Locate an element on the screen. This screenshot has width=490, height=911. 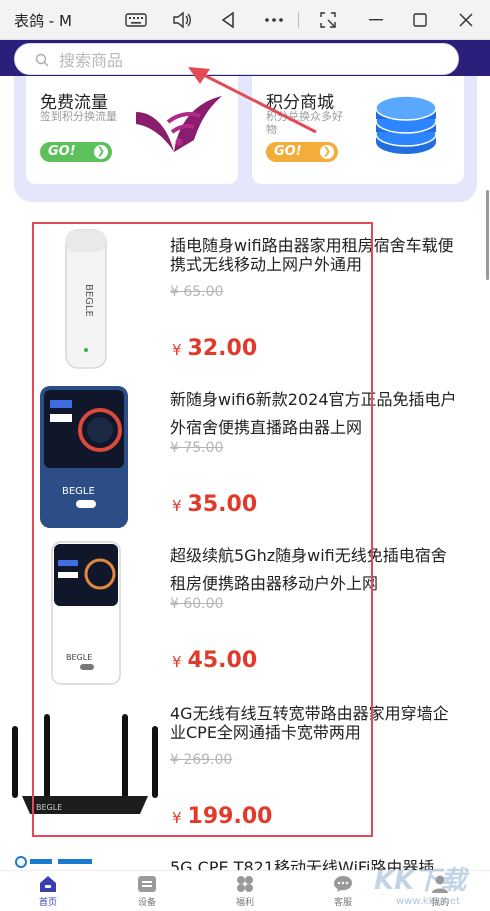
promo-card-points-mall: 积分商城 积分兑换众多好物 GO! ❯ is located at coordinates (358, 130).